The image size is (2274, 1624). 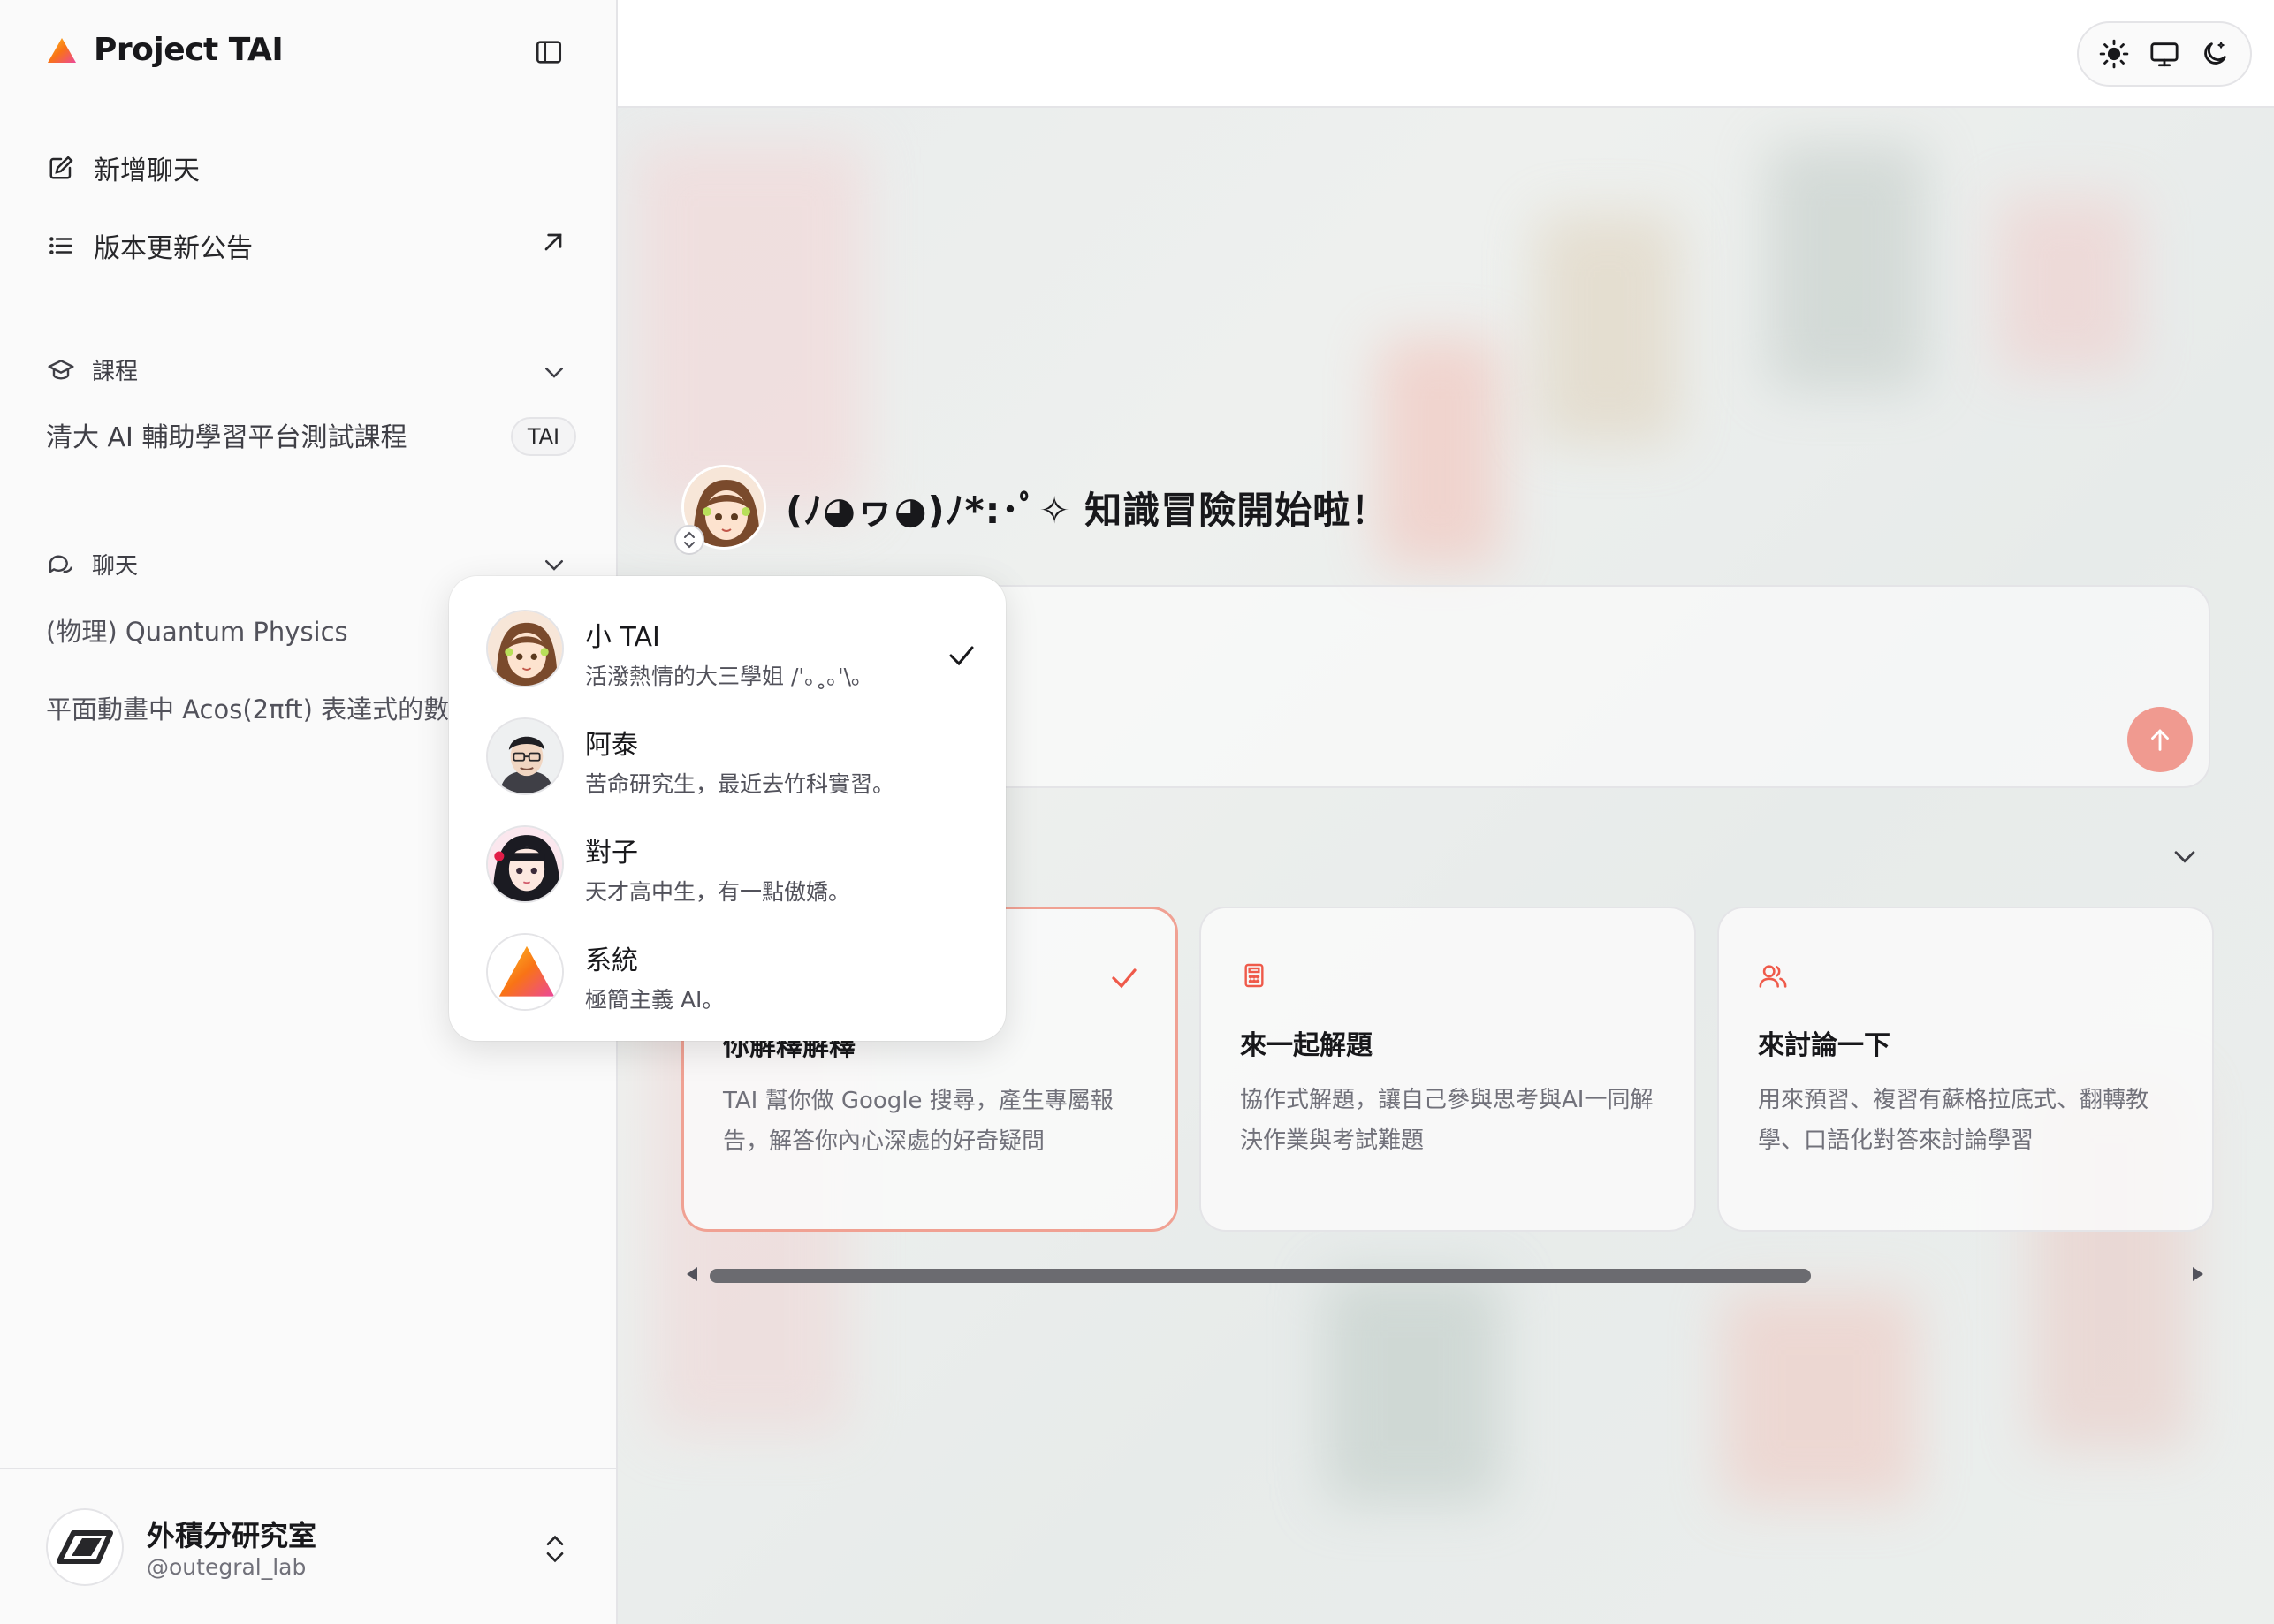 I want to click on new-chat-button: 新增聊天, so click(x=123, y=167).